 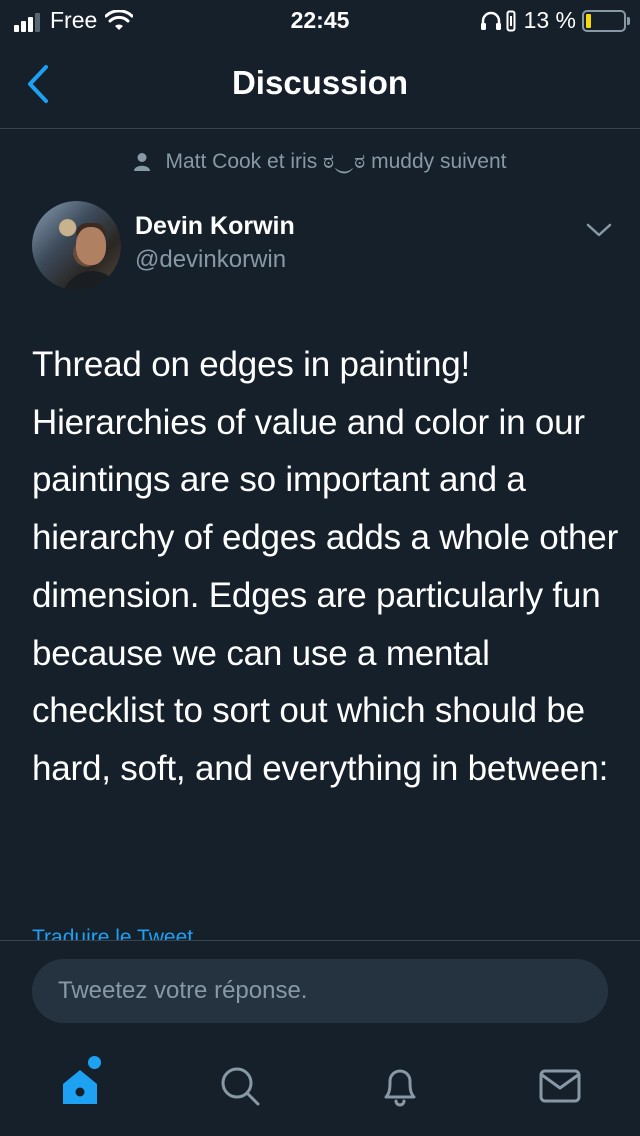 I want to click on reply-bar, so click(x=320, y=990).